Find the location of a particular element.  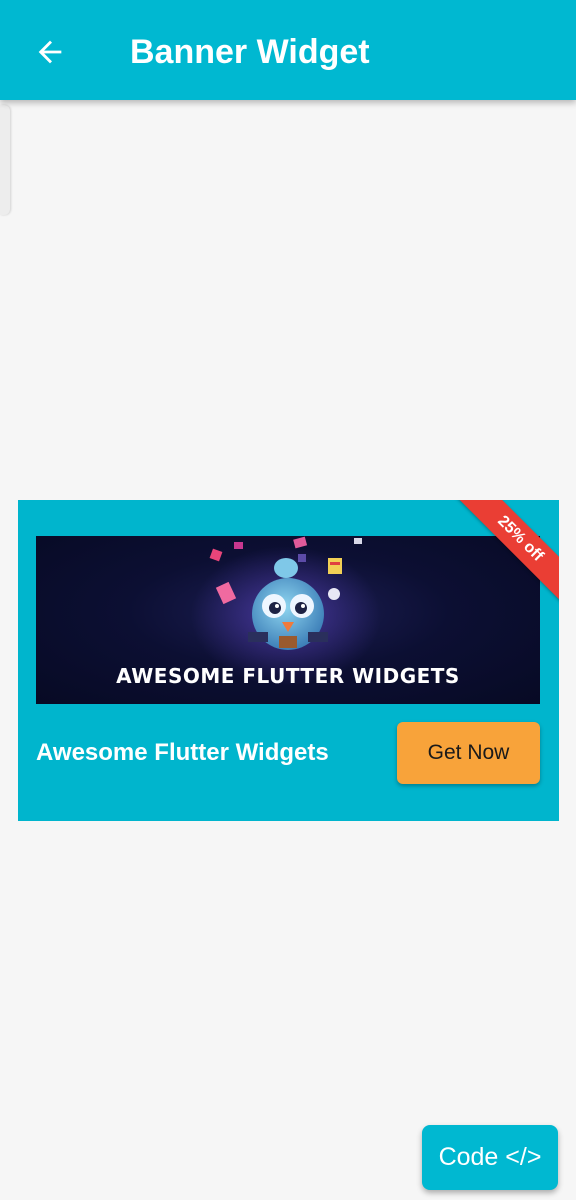

page-title: Banner Widget is located at coordinates (250, 52).